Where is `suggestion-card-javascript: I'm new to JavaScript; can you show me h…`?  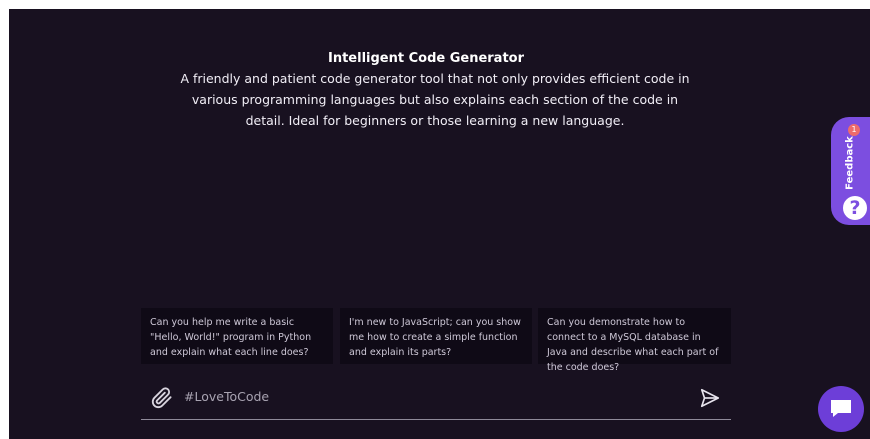 suggestion-card-javascript: I'm new to JavaScript; can you show me h… is located at coordinates (436, 336).